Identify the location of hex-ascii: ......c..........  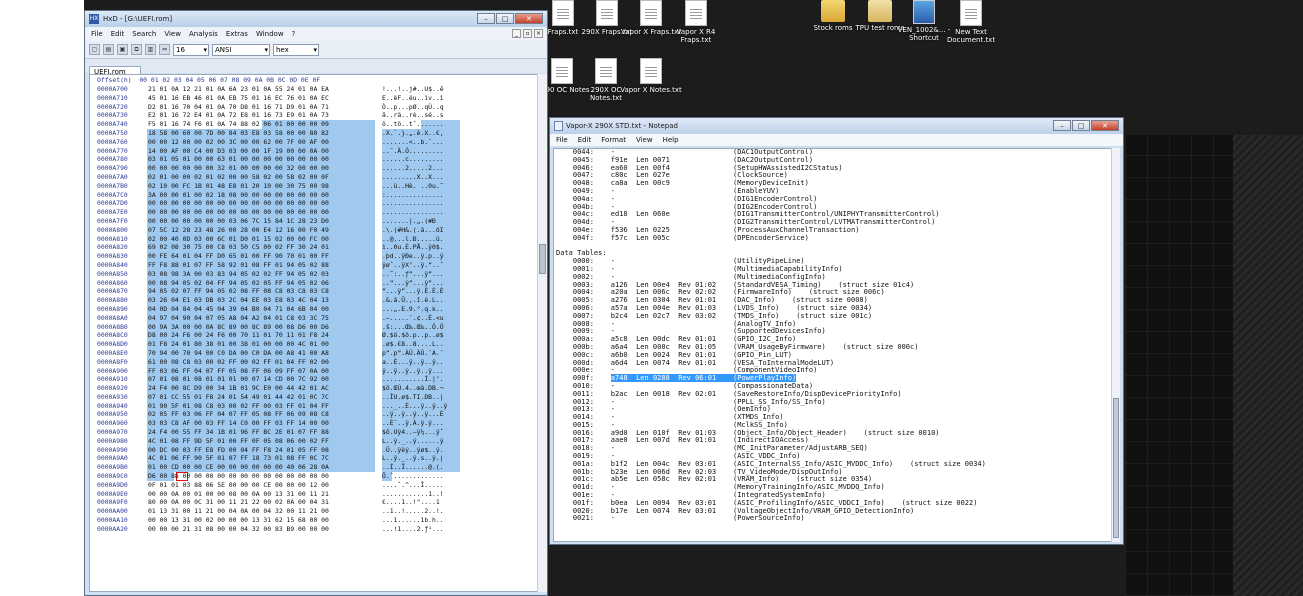
(413, 159).